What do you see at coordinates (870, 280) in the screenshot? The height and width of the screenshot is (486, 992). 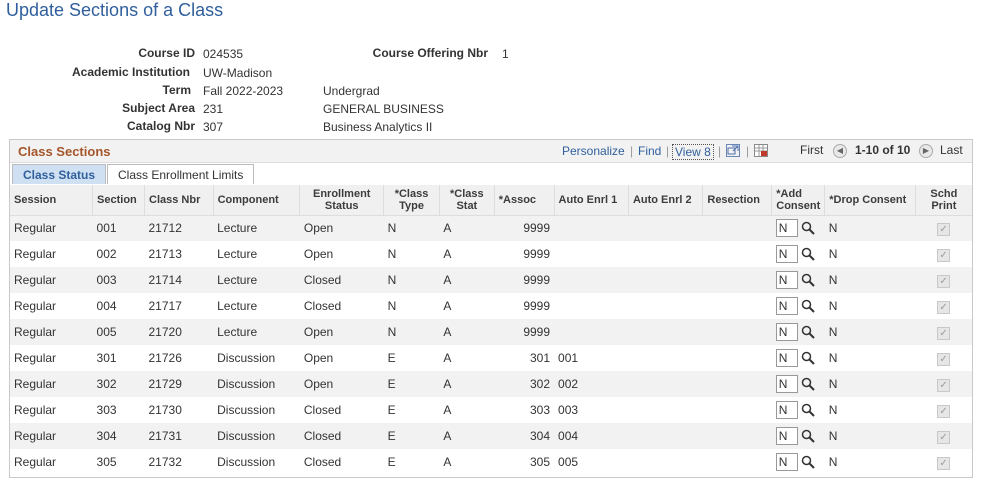 I see `cell-drop-consent: N` at bounding box center [870, 280].